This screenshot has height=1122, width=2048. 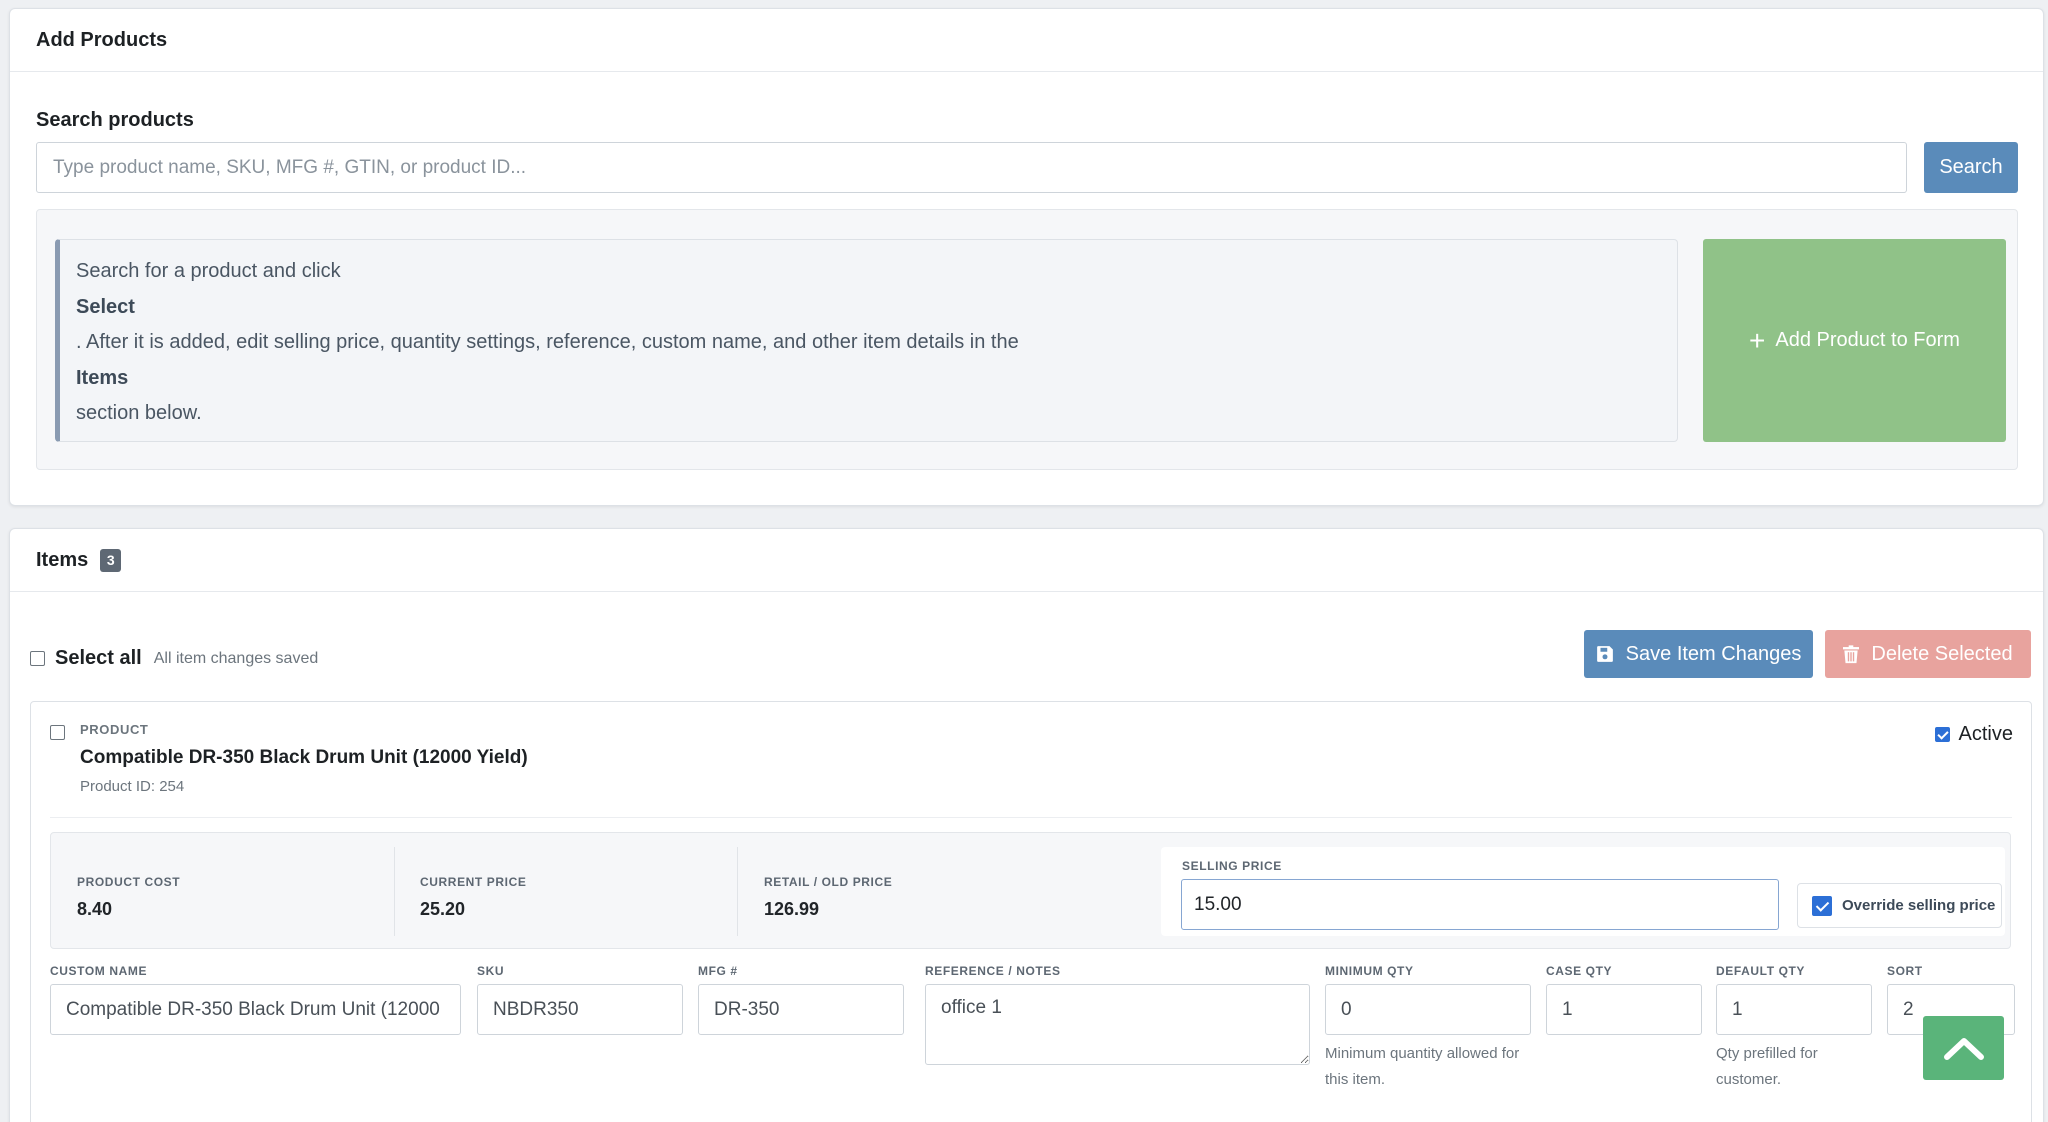 I want to click on active-toggle: Active, so click(x=1973, y=734).